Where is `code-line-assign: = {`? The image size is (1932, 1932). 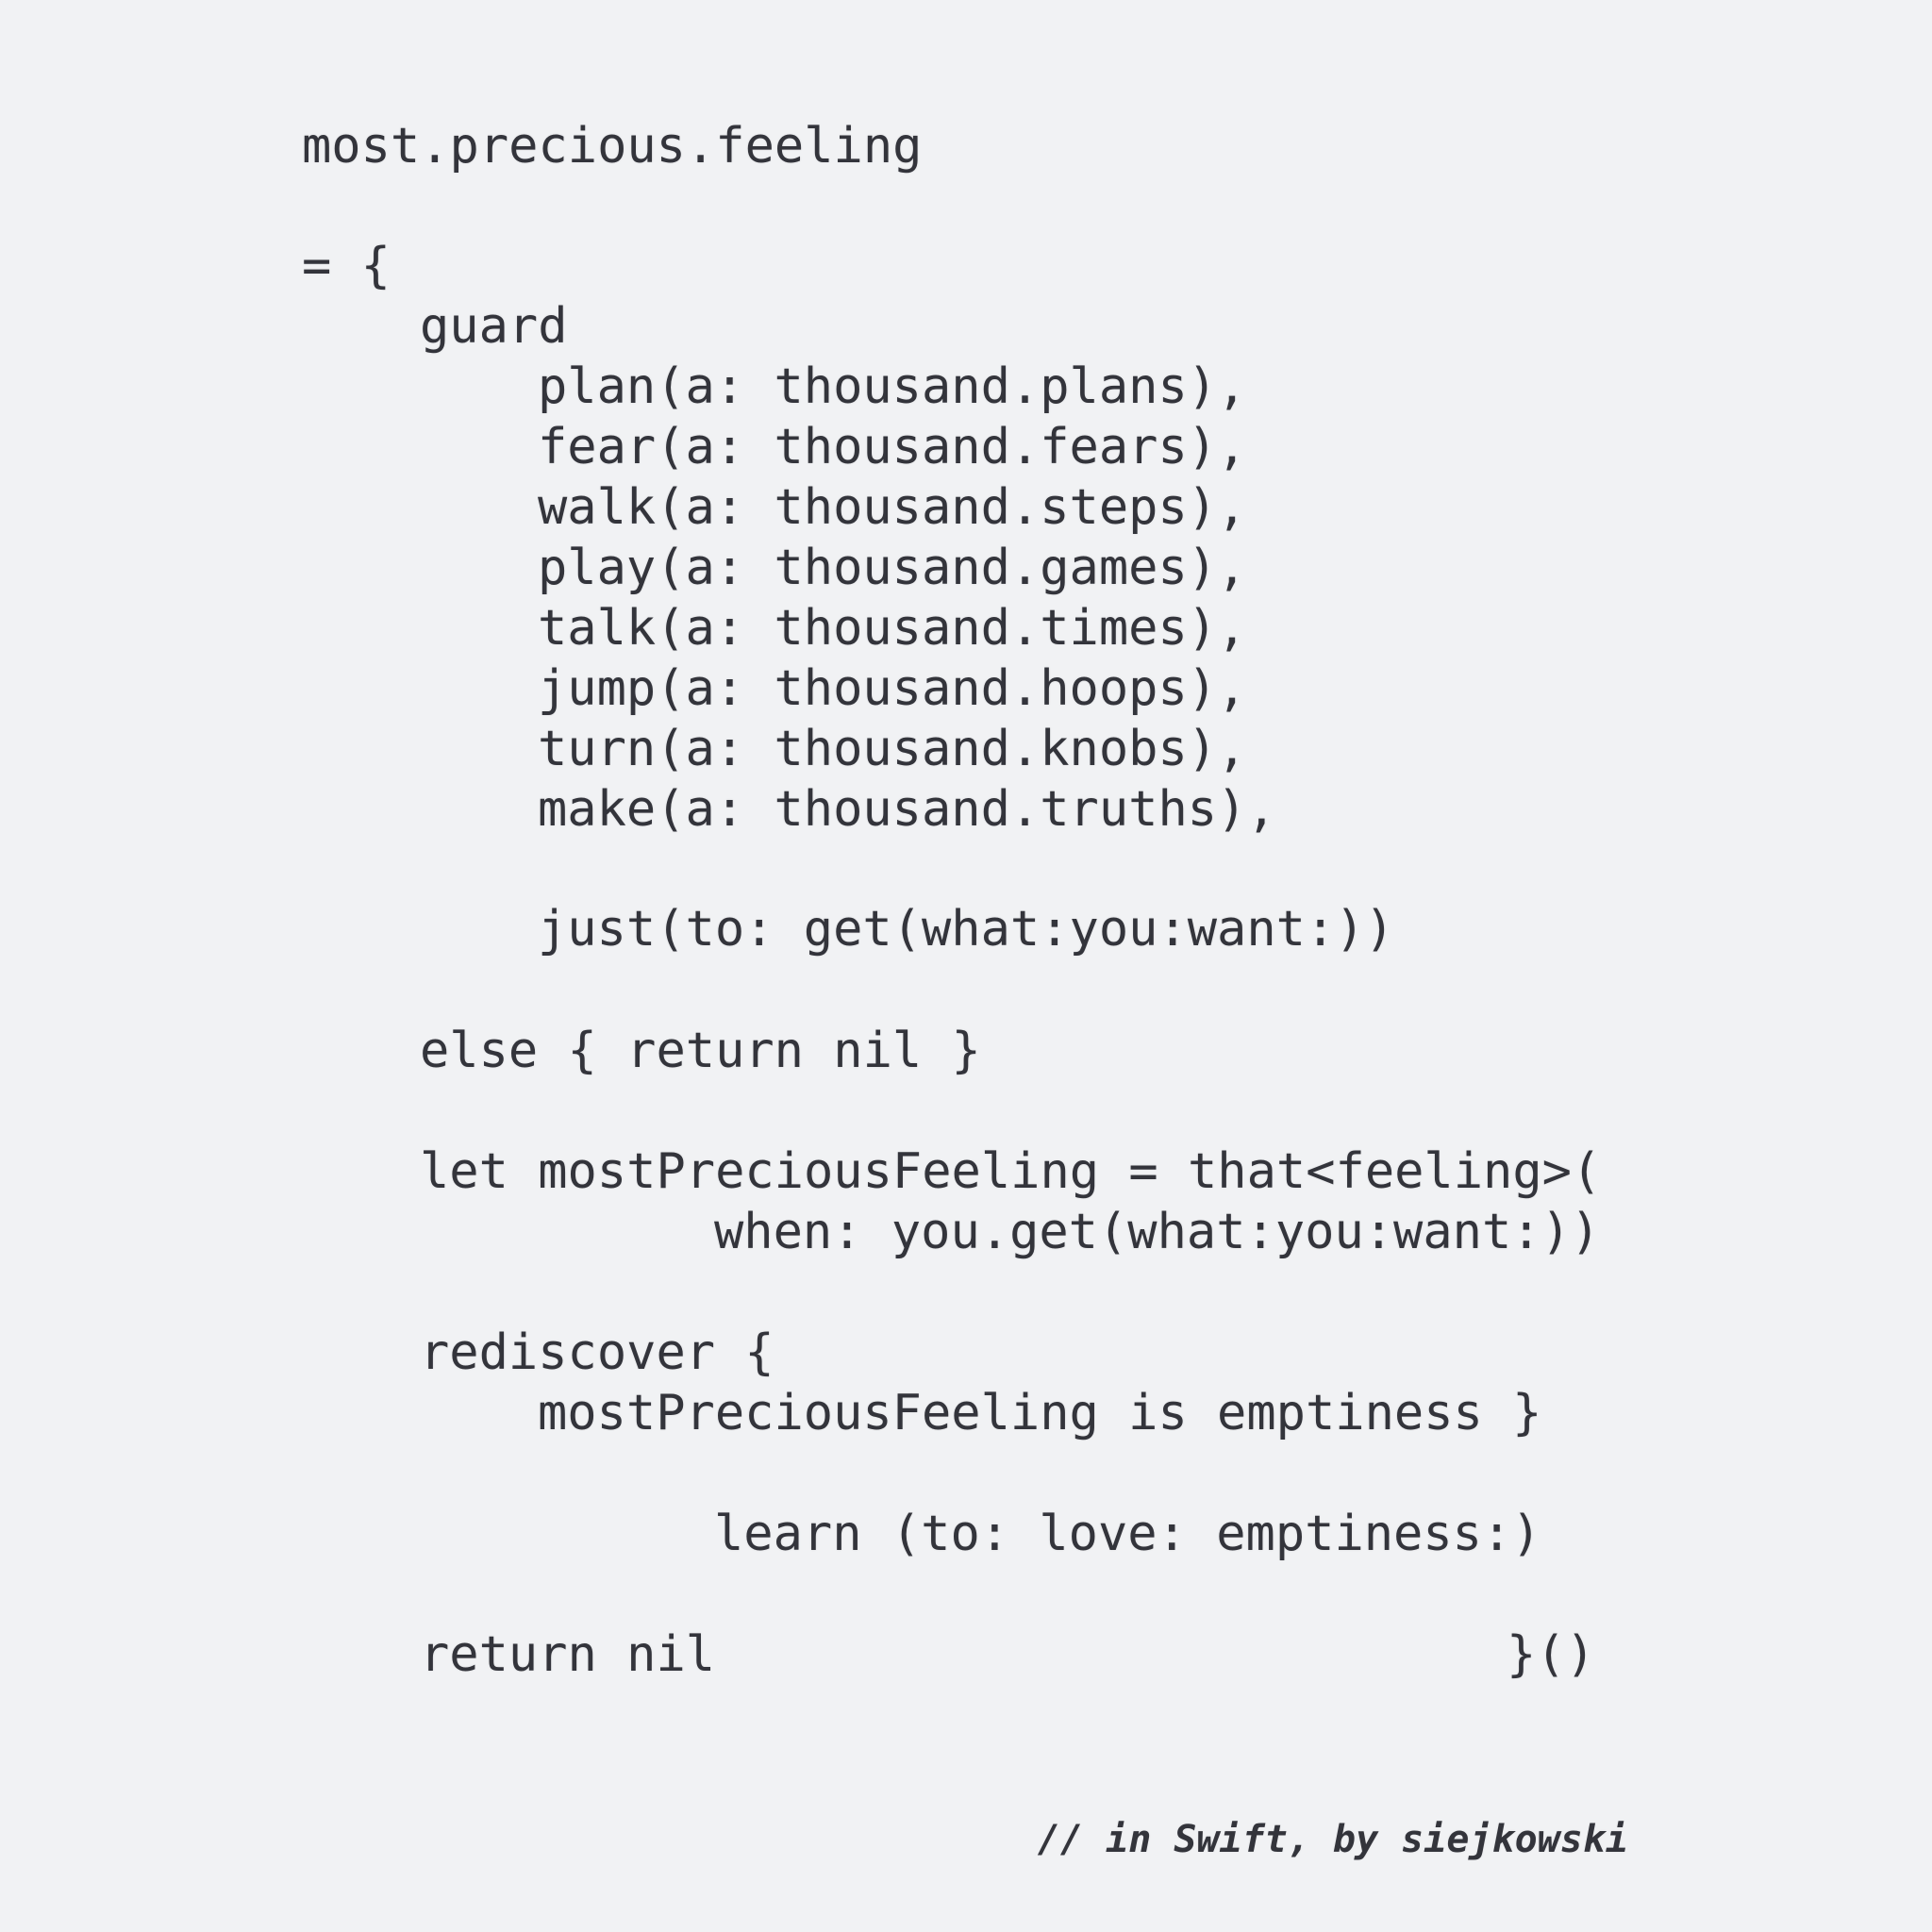 code-line-assign: = { is located at coordinates (347, 266).